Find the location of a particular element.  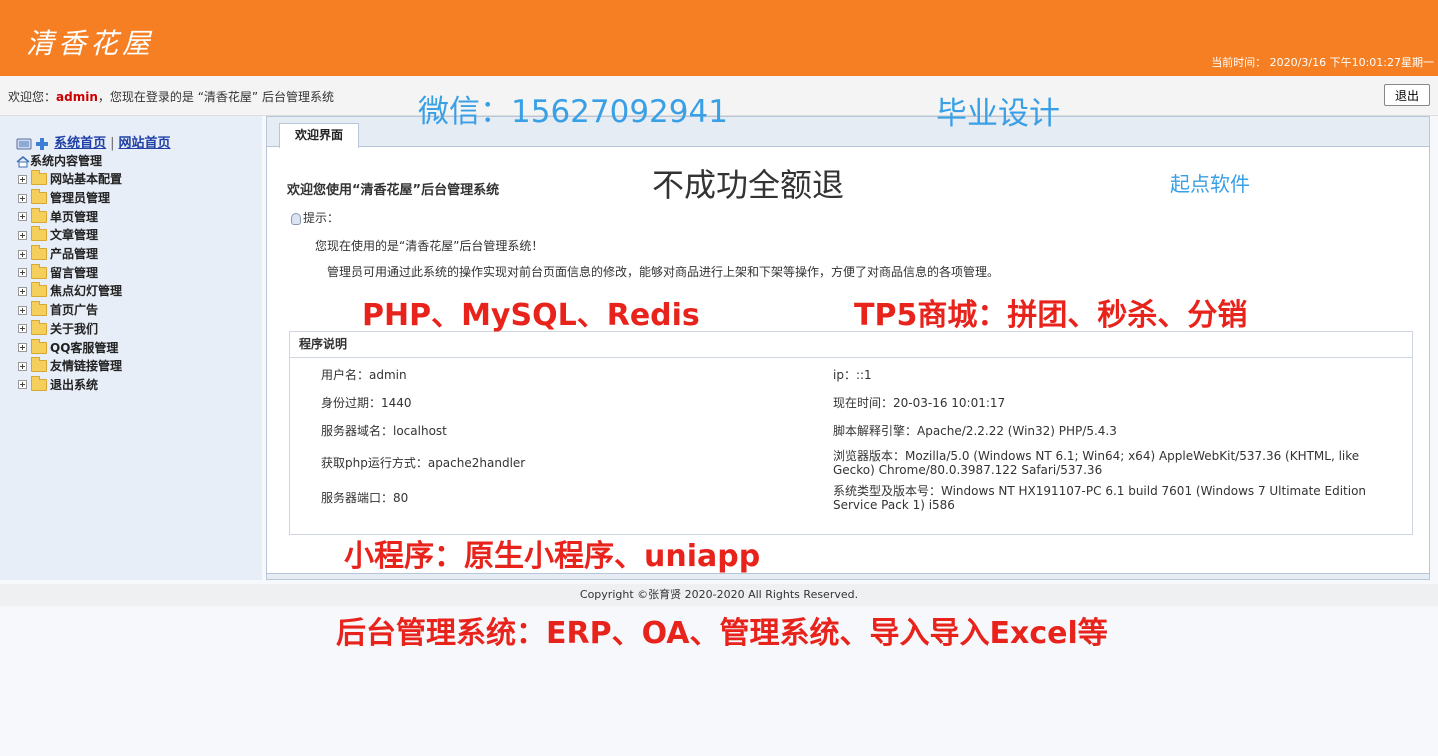

tree-item-site-config: 网站基本配置 is located at coordinates (70, 179).